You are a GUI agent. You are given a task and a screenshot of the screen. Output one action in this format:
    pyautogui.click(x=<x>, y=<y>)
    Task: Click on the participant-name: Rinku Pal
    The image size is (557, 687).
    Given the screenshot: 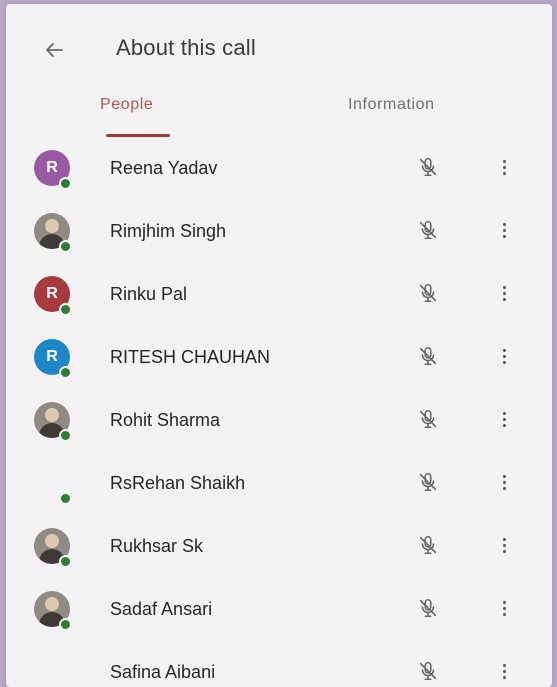 What is the action you would take?
    pyautogui.click(x=149, y=294)
    